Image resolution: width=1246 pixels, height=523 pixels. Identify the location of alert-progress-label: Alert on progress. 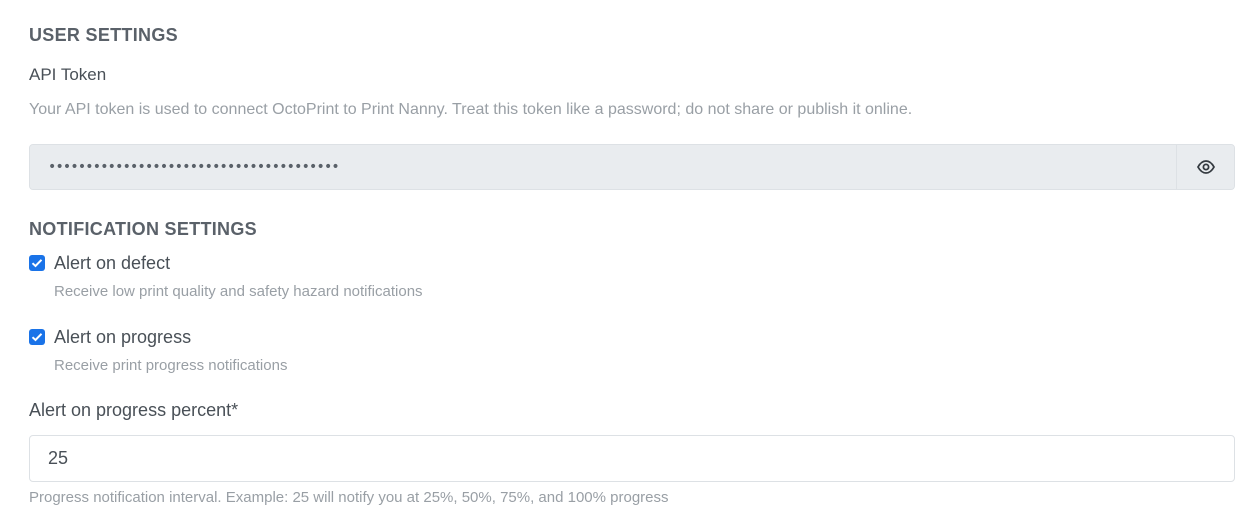
(122, 337).